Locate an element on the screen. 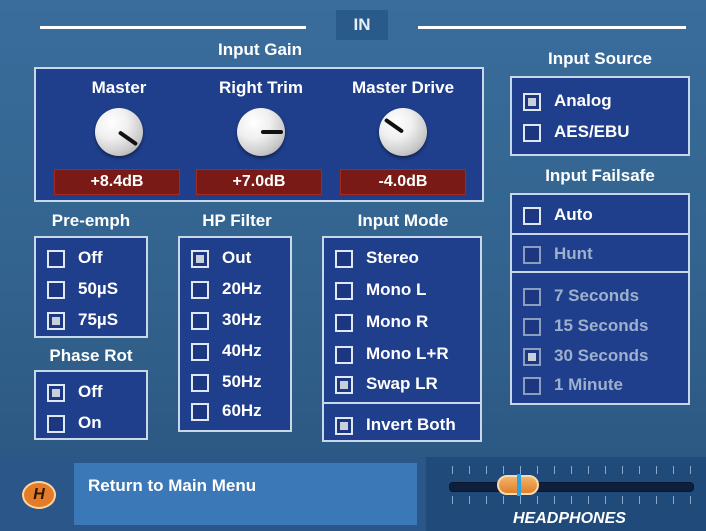  hp-filter-20hz: 20Hz is located at coordinates (235, 289).